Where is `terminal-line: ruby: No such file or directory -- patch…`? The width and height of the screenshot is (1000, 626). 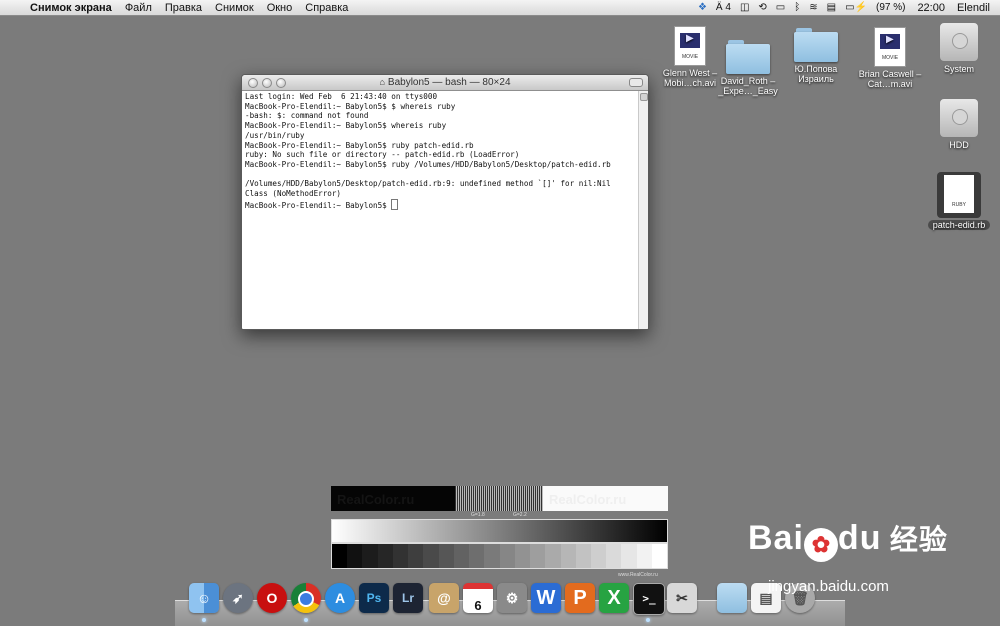
terminal-line: ruby: No such file or directory -- patch… is located at coordinates (382, 155).